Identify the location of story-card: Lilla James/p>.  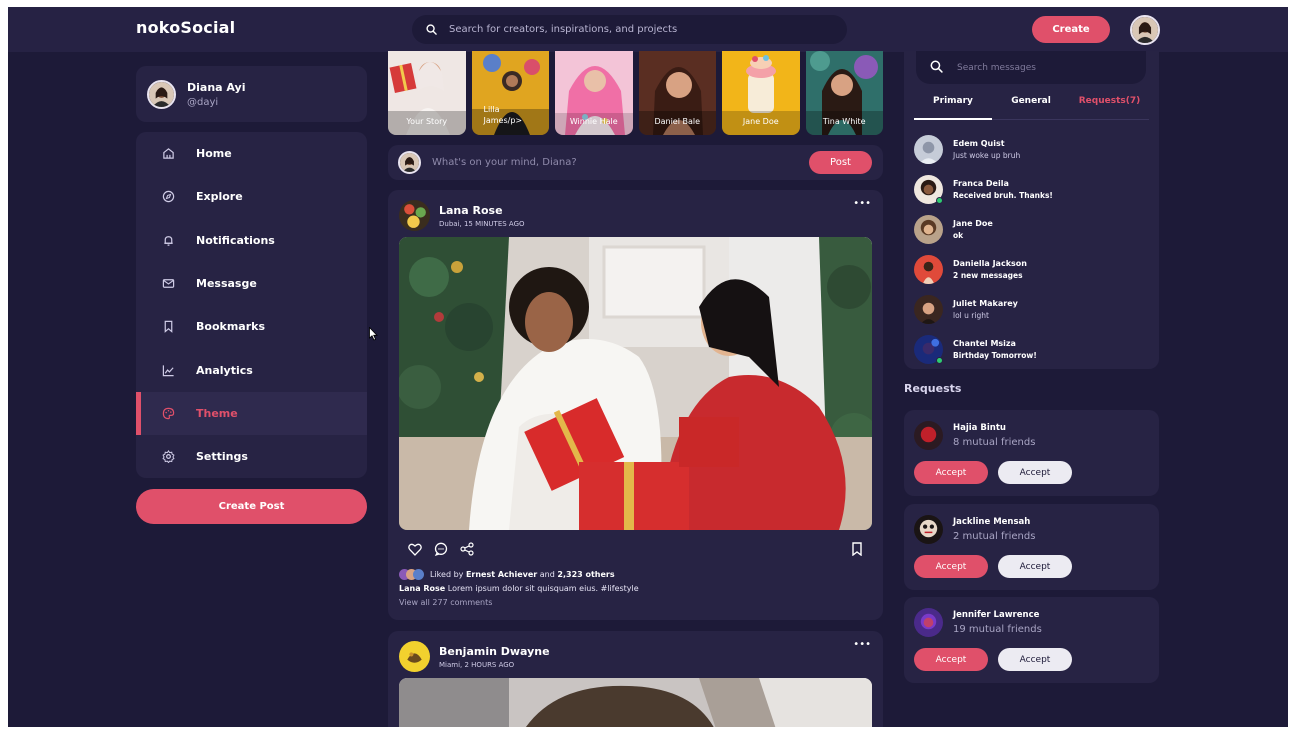
(510, 93).